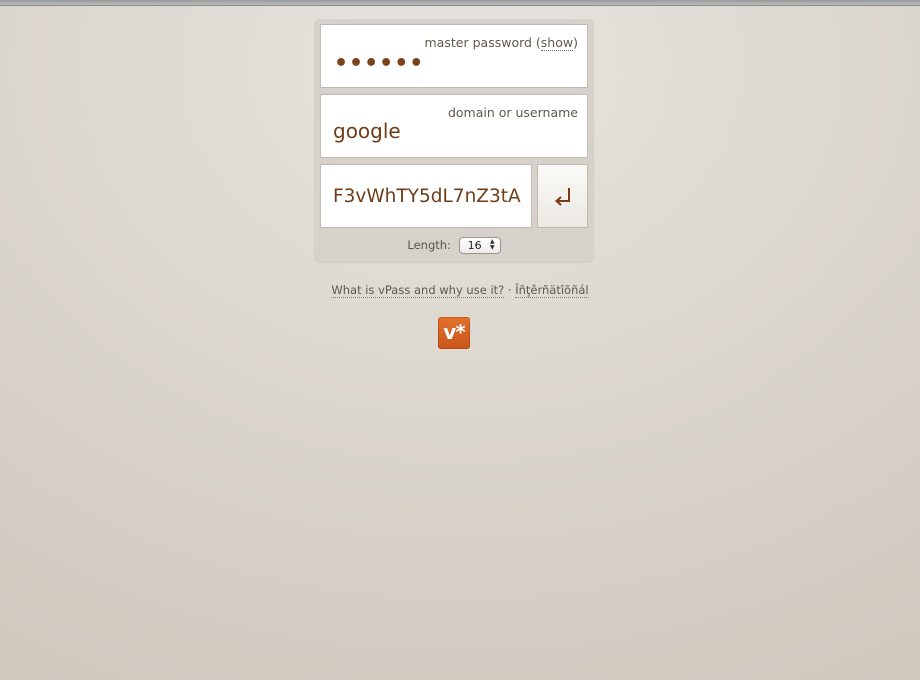  I want to click on master-password-label: master password (show), so click(501, 43).